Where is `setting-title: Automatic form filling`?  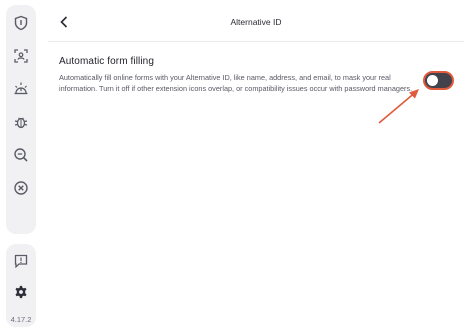 setting-title: Automatic form filling is located at coordinates (107, 61).